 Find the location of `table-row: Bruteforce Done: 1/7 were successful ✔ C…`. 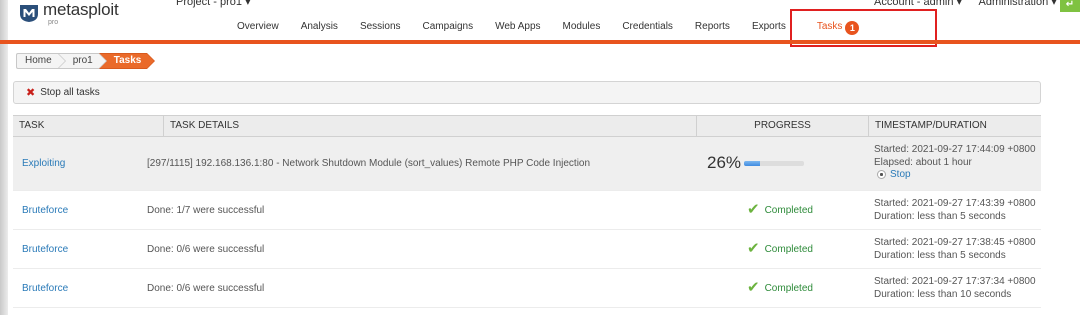

table-row: Bruteforce Done: 1/7 were successful ✔ C… is located at coordinates (527, 210).